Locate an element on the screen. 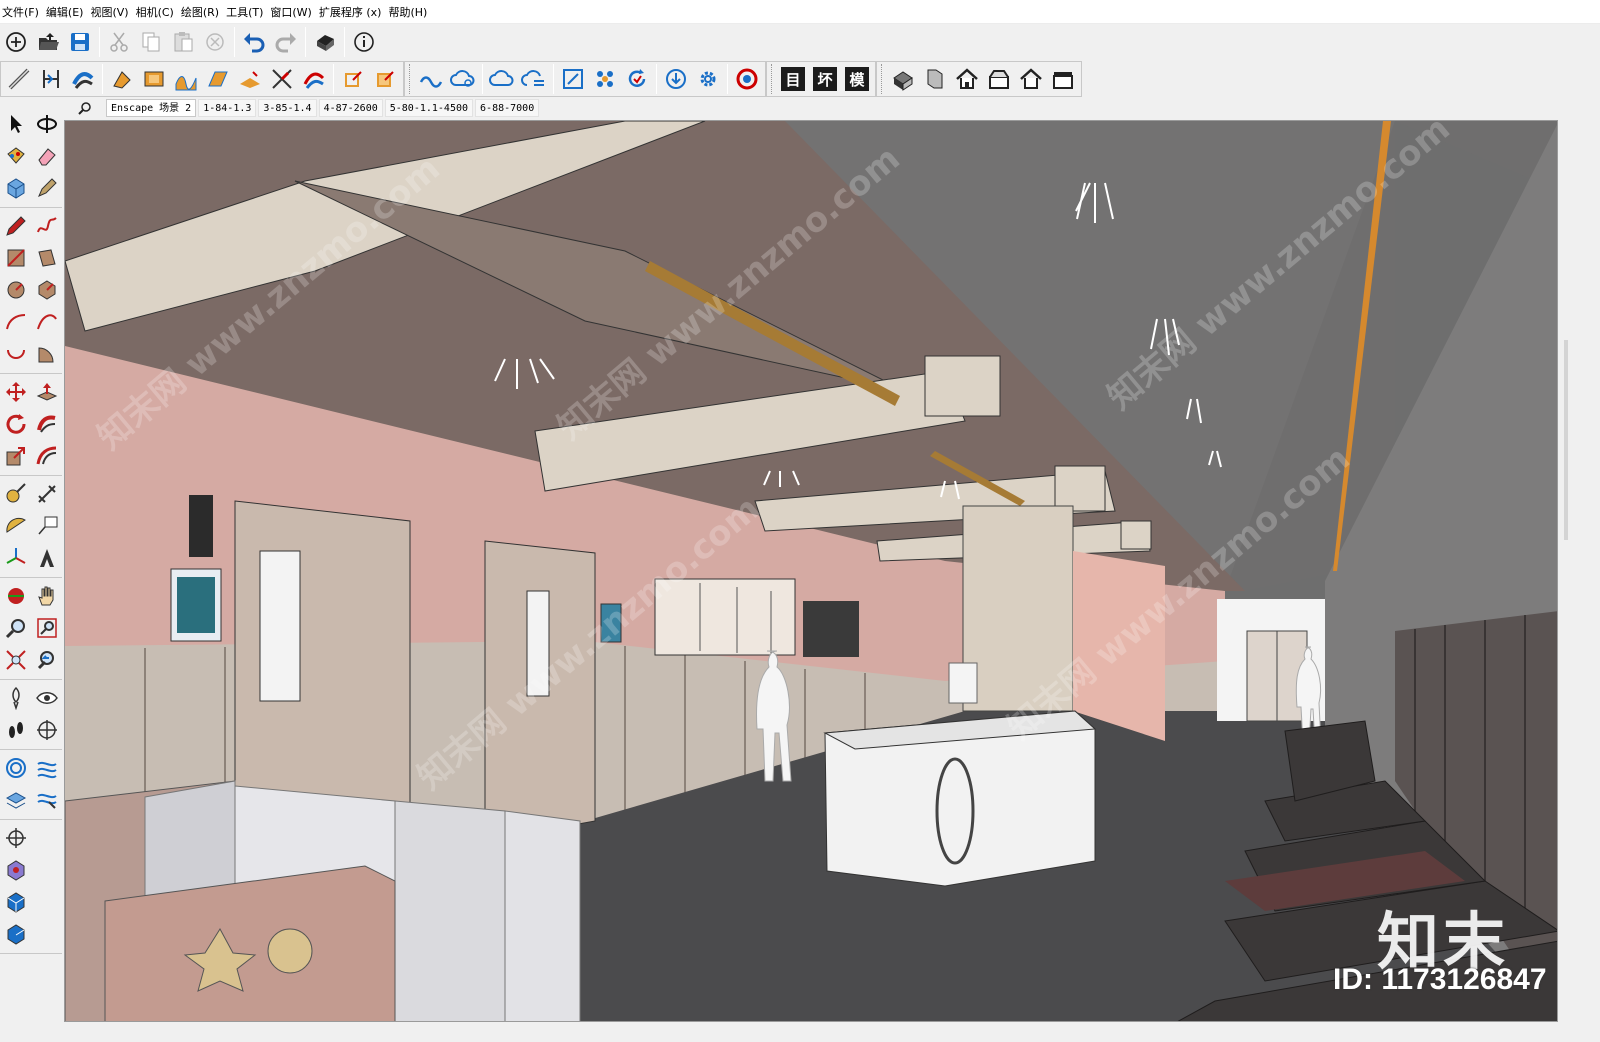 Image resolution: width=1600 pixels, height=1042 pixels. right-view-icon is located at coordinates (999, 79).